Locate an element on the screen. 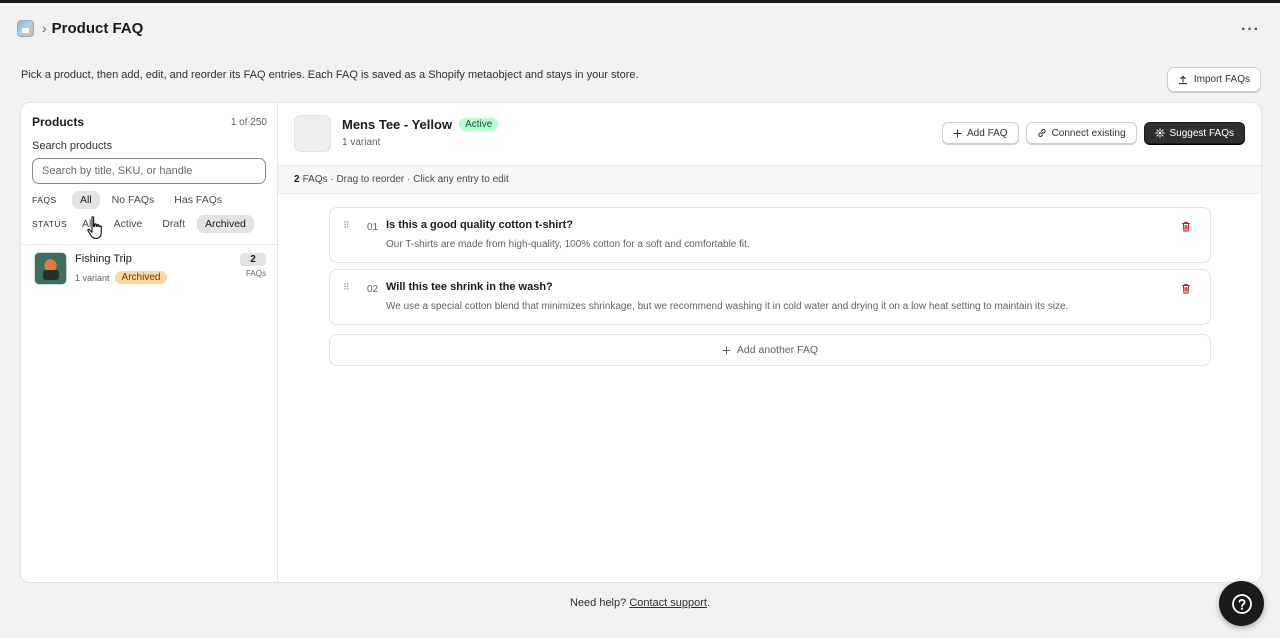 This screenshot has height=638, width=1280. status-filter-active: Active is located at coordinates (128, 224).